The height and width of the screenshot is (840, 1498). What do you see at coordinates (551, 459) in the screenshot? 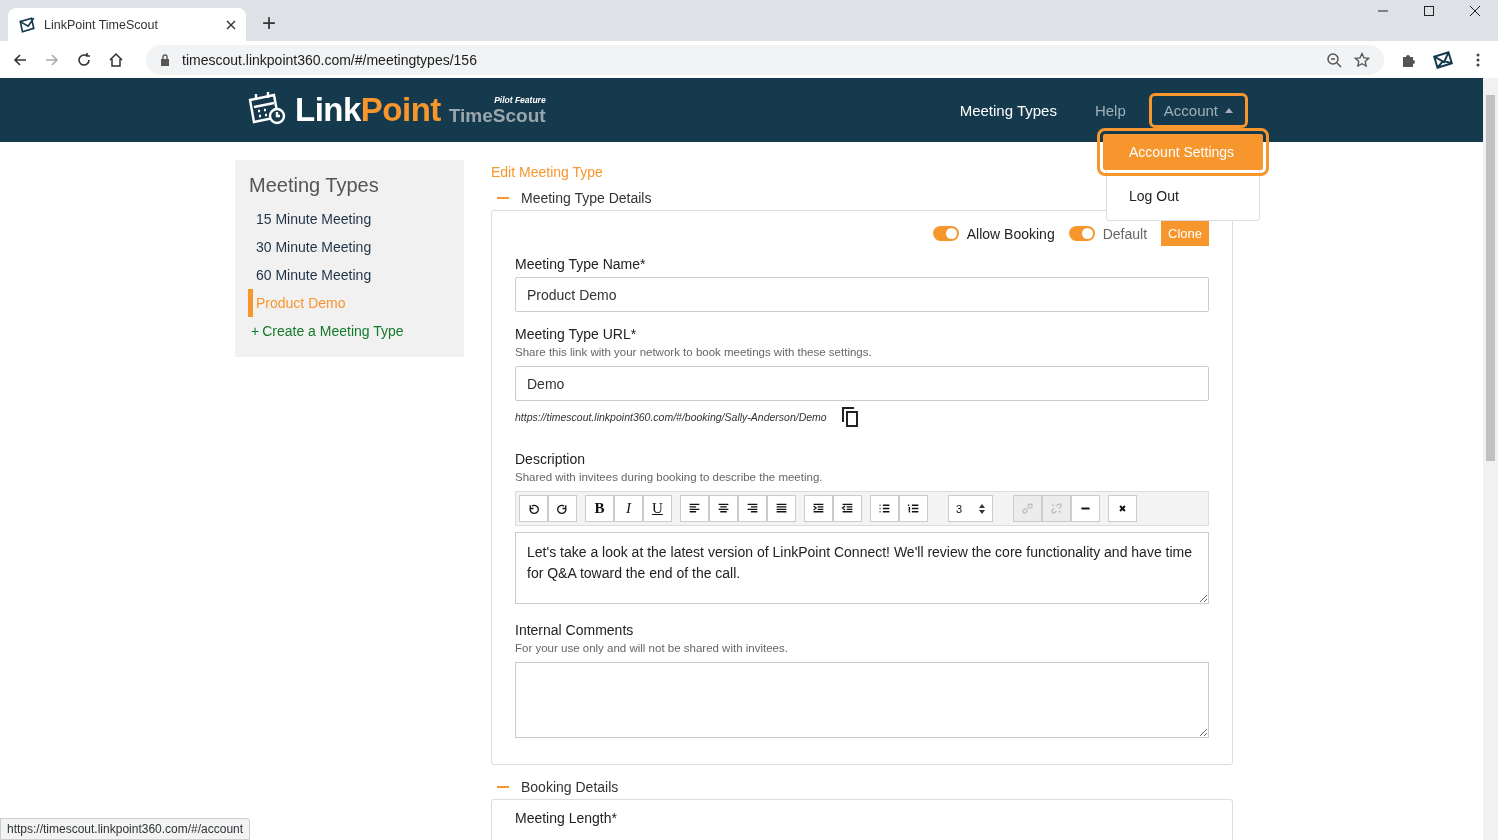
I see `field-label: Description` at bounding box center [551, 459].